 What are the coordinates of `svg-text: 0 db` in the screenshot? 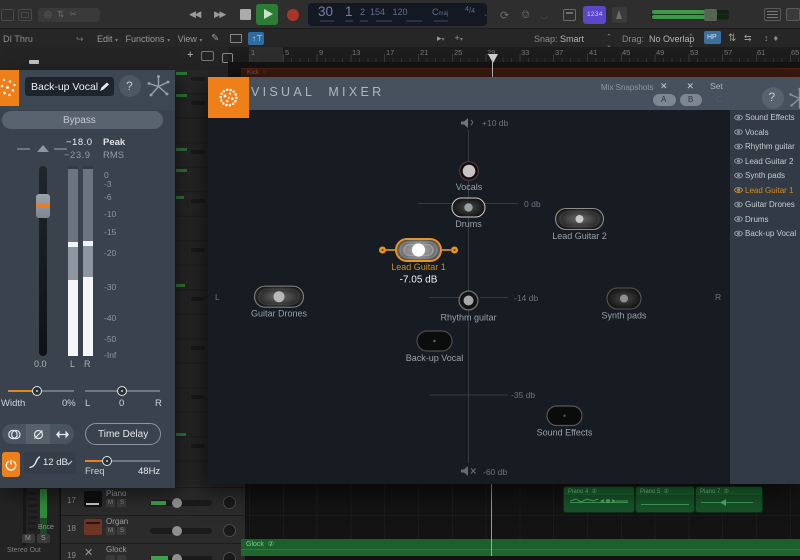 It's located at (532, 204).